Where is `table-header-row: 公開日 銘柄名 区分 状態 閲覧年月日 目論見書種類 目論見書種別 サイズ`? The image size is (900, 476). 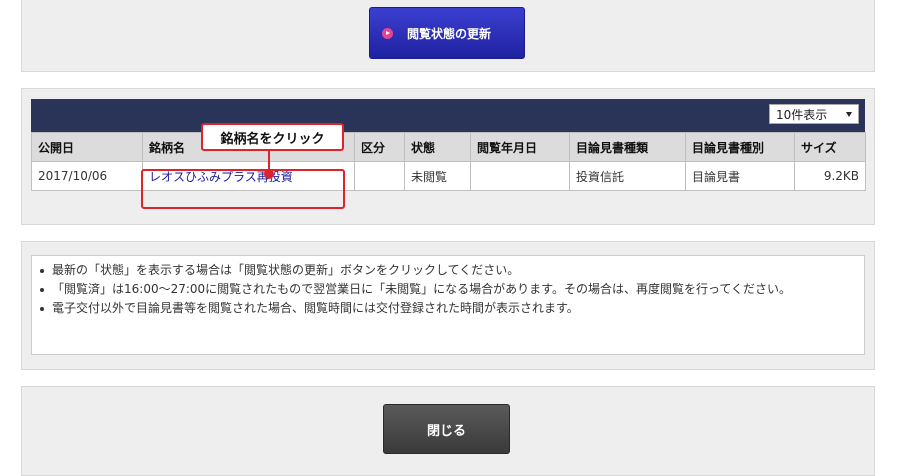 table-header-row: 公開日 銘柄名 区分 状態 閲覧年月日 目論見書種類 目論見書種別 サイズ is located at coordinates (448, 147).